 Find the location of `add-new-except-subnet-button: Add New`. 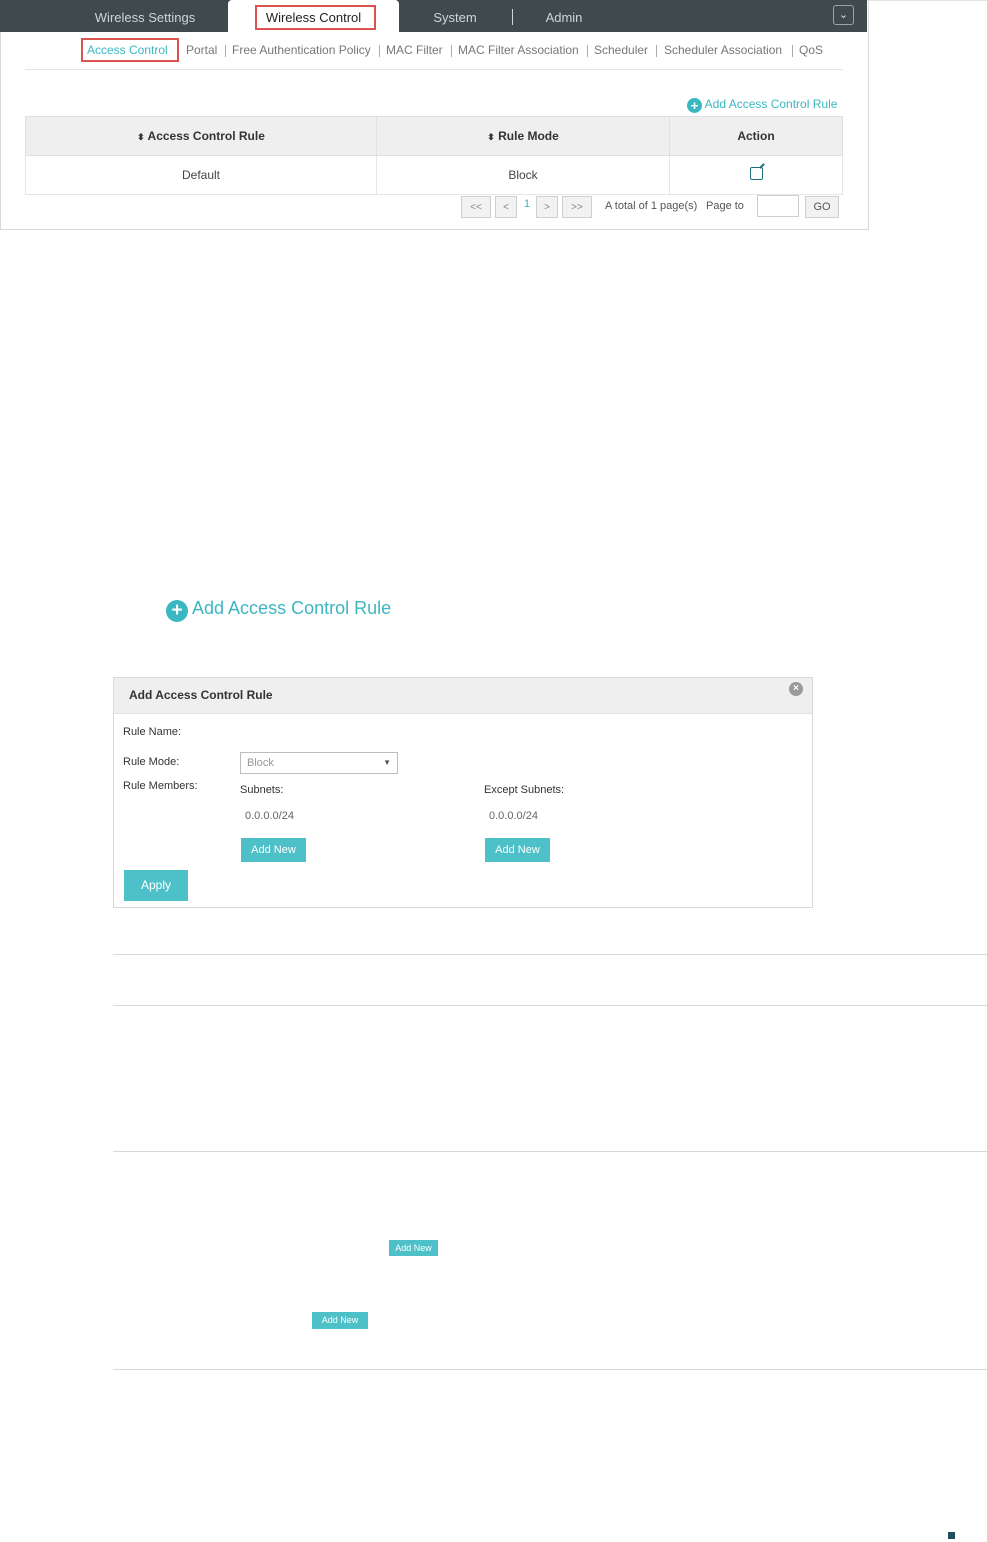

add-new-except-subnet-button: Add New is located at coordinates (517, 850).